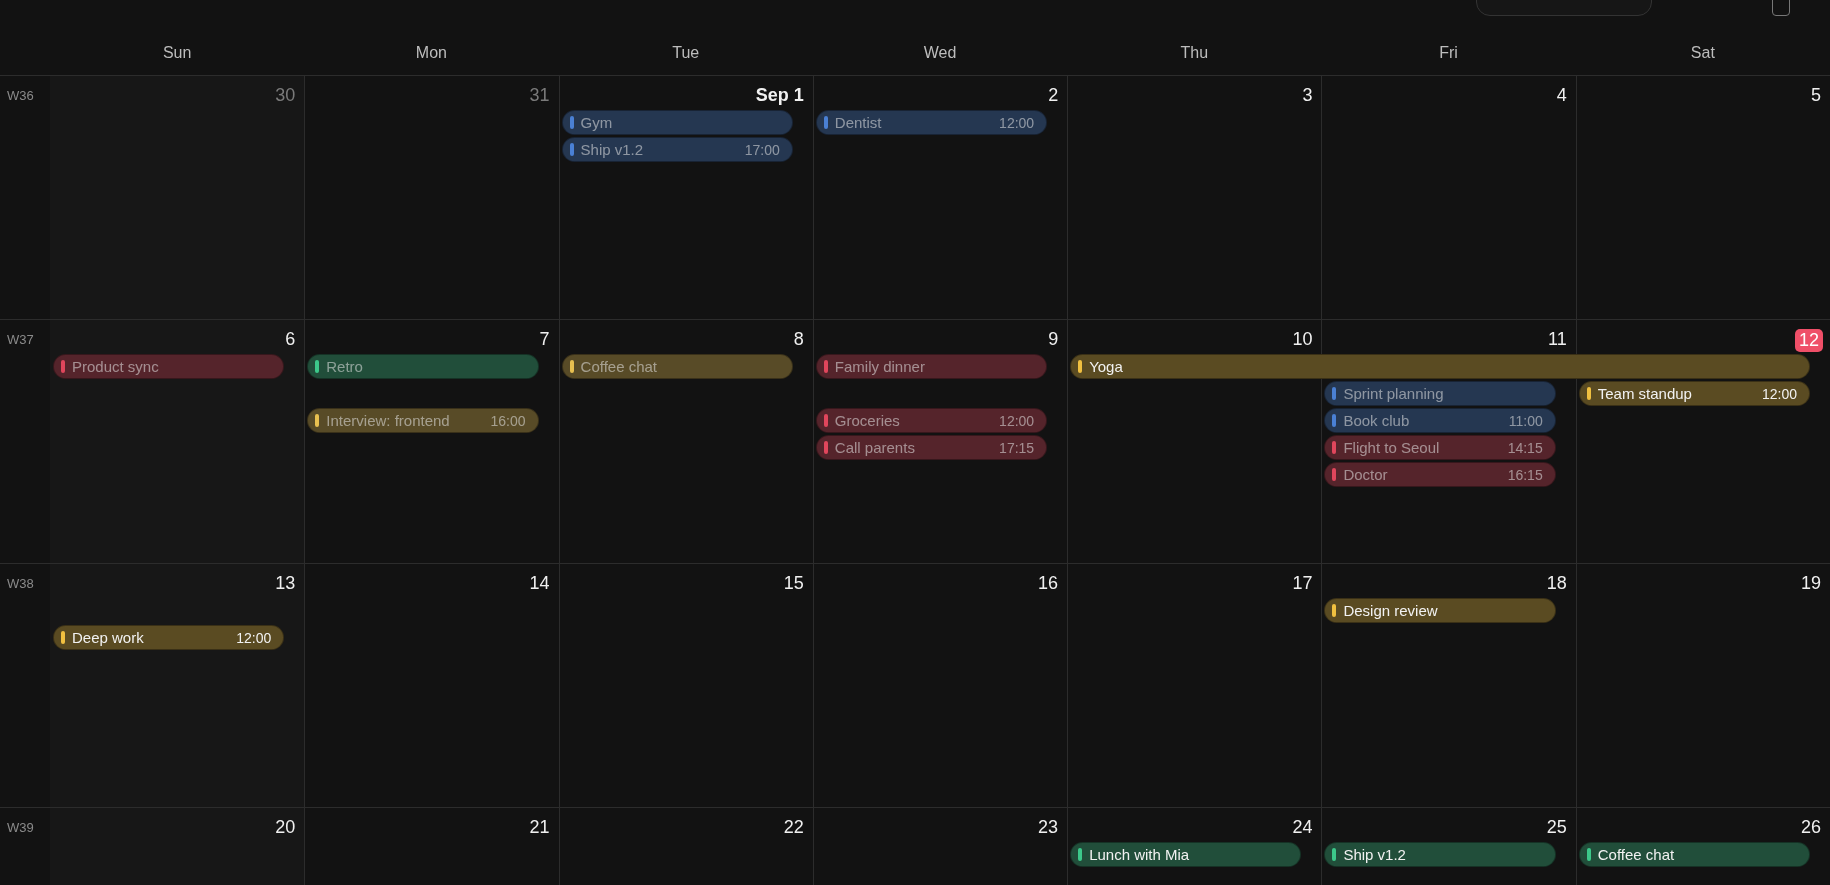  I want to click on date-number: 18, so click(1556, 583).